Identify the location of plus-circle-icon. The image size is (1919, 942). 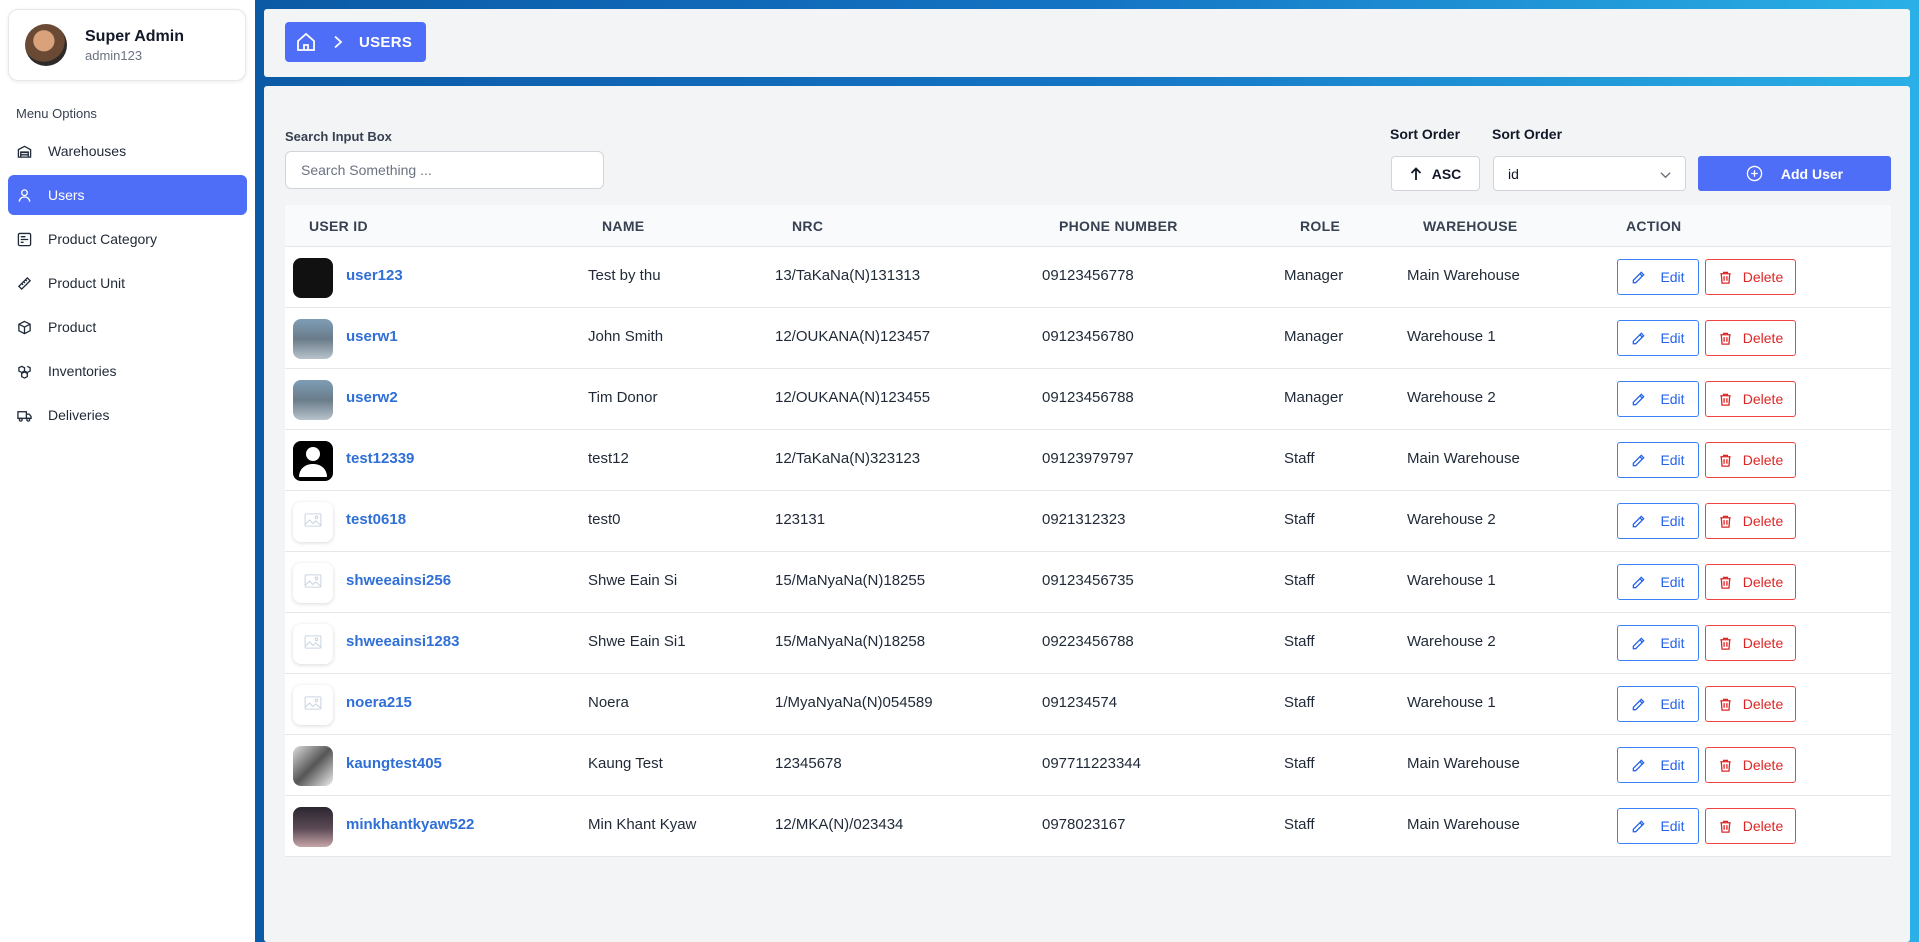
(1754, 173).